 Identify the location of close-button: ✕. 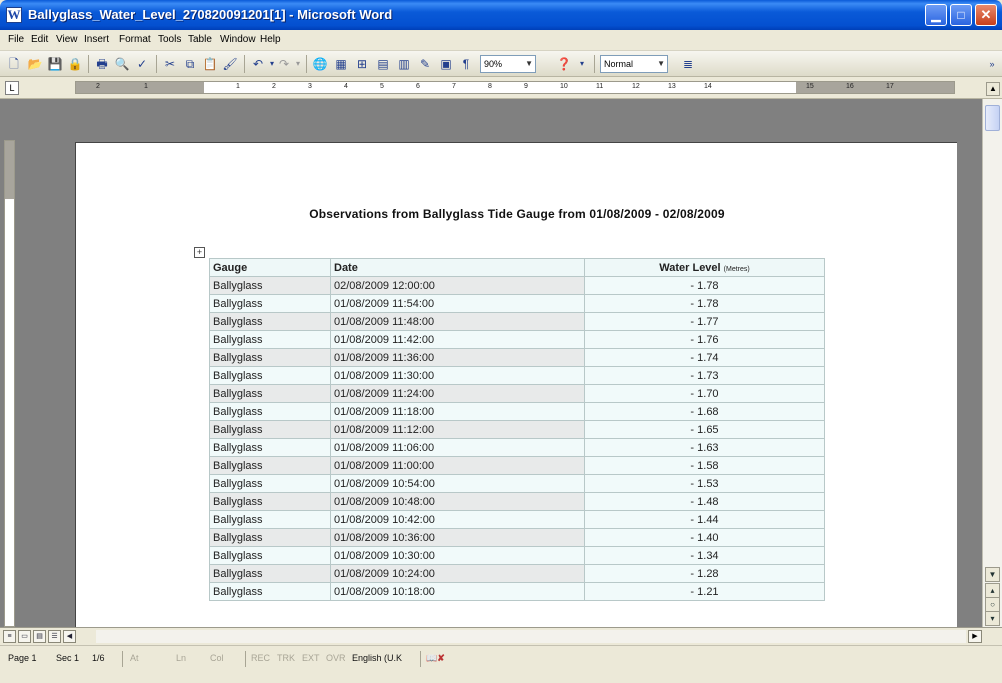
(986, 15).